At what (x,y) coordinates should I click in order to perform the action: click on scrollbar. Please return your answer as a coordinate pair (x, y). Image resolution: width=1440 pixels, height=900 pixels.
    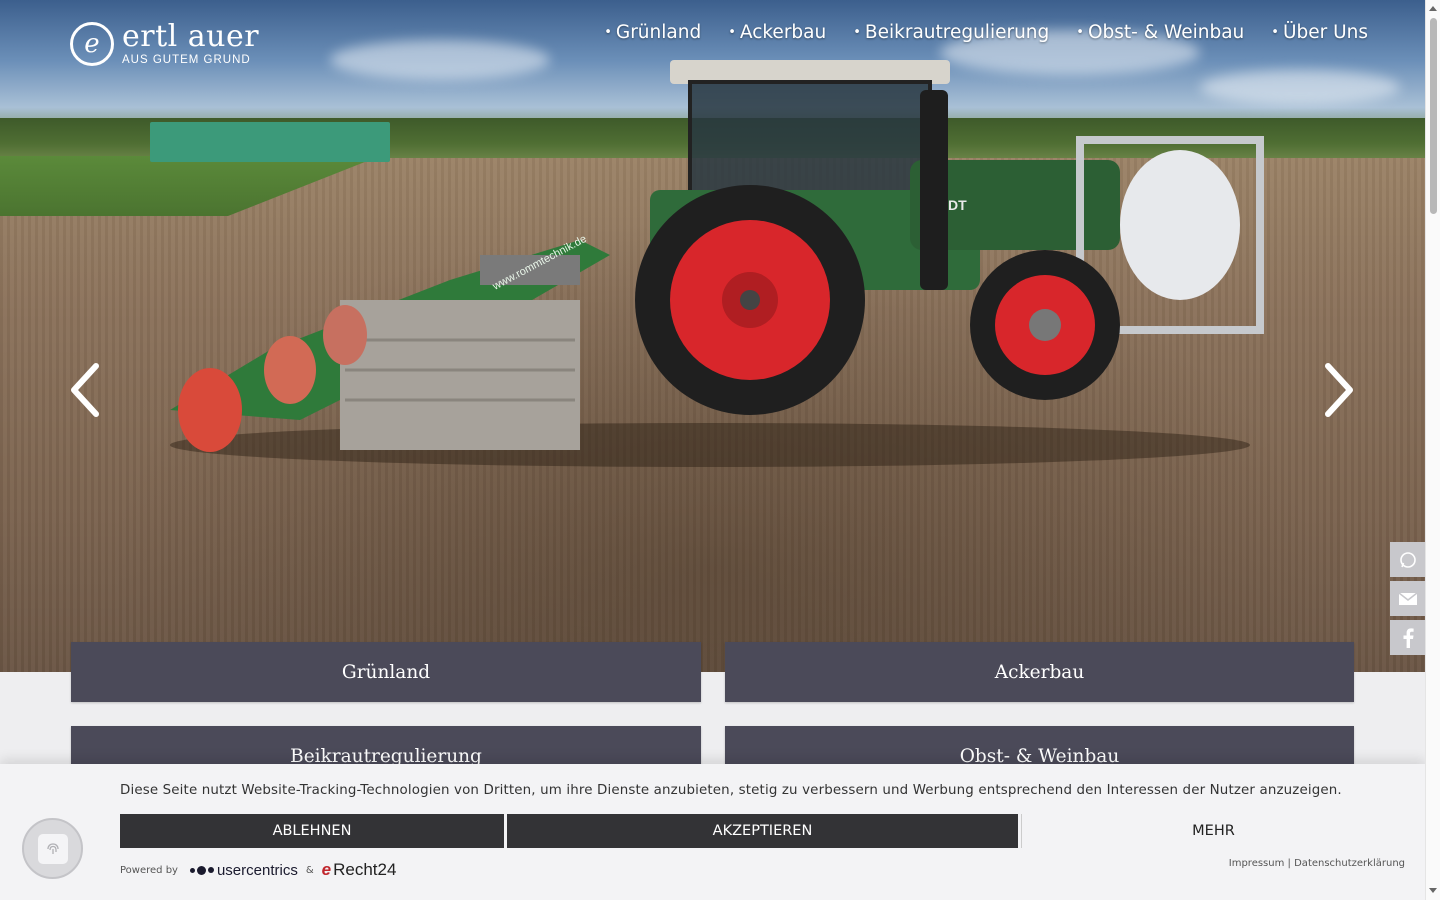
    Looking at the image, I should click on (1432, 450).